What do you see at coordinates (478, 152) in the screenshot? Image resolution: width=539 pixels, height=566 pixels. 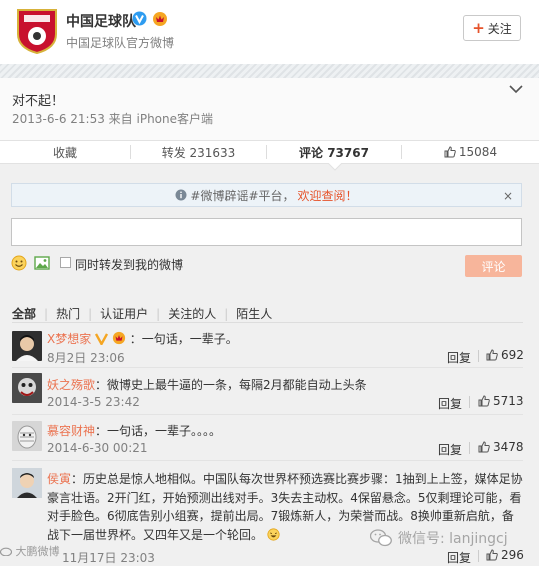 I see `tab-like-label: 15084` at bounding box center [478, 152].